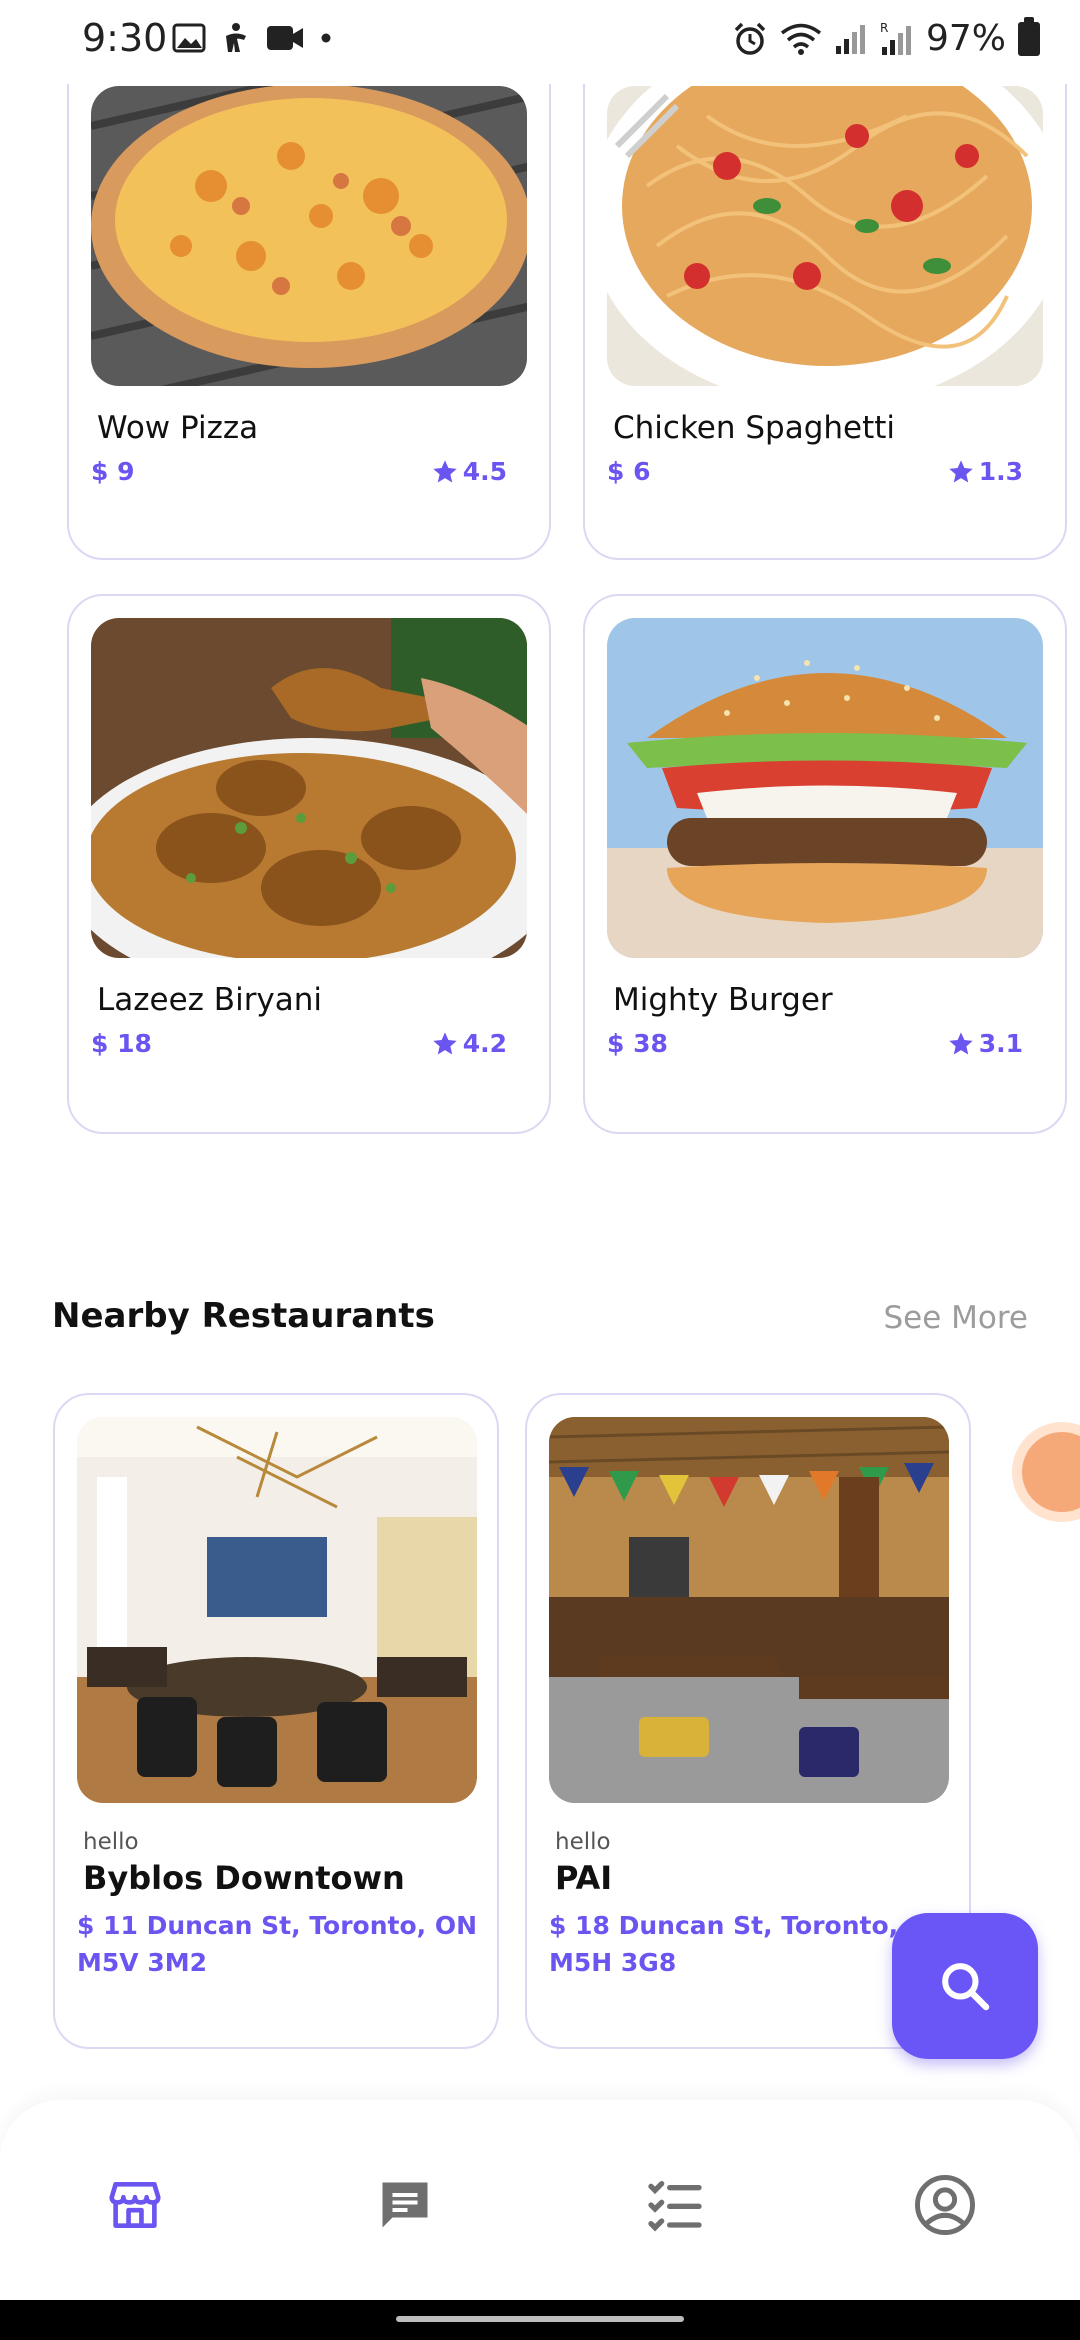  Describe the element at coordinates (326, 38) in the screenshot. I see `dot-icon` at that location.